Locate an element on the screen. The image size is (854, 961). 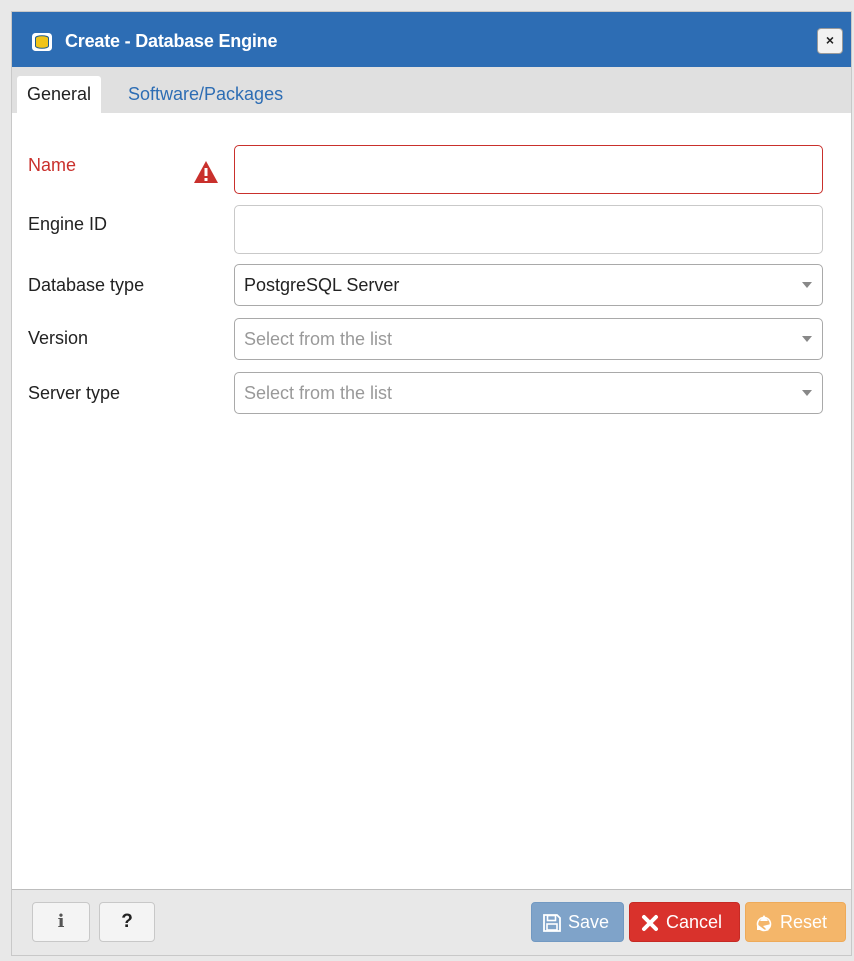
database-icon is located at coordinates (42, 42).